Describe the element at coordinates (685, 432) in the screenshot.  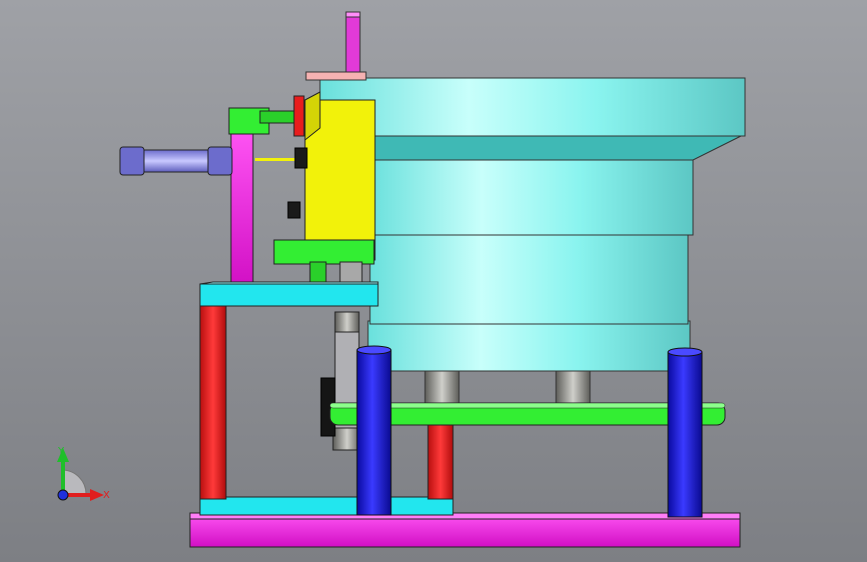
I see `support-column-right` at that location.